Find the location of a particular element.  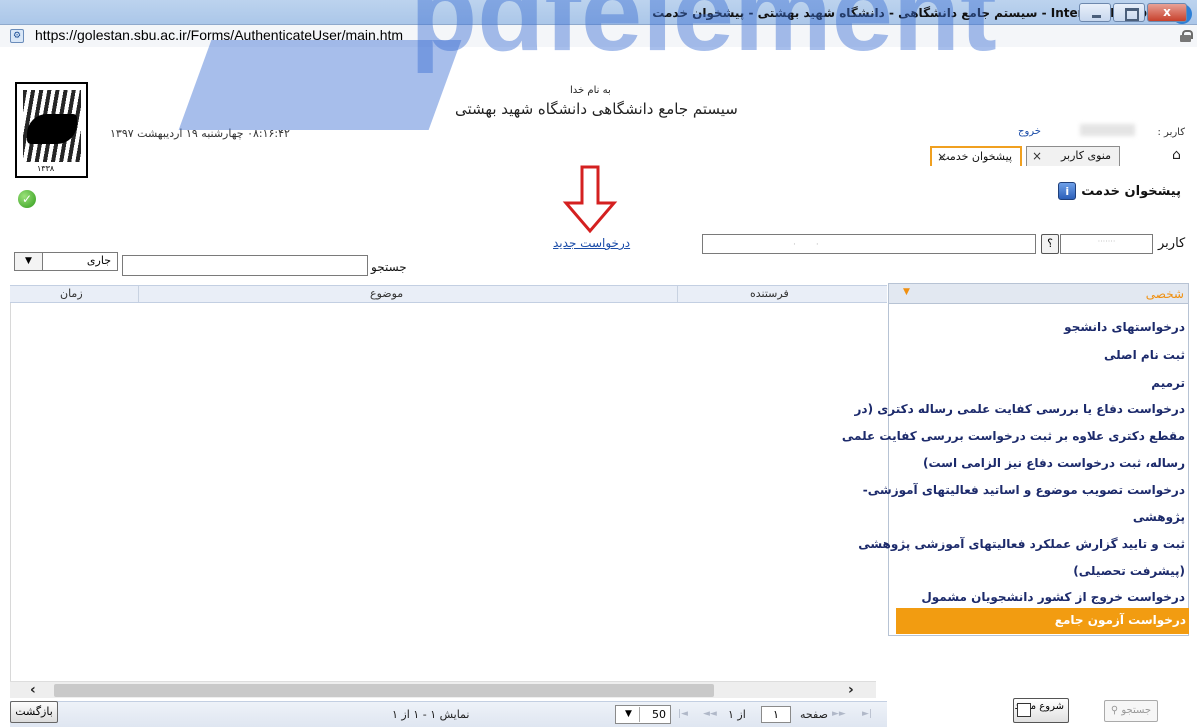

horizontal-scrollbar: ‹ › is located at coordinates (443, 689).